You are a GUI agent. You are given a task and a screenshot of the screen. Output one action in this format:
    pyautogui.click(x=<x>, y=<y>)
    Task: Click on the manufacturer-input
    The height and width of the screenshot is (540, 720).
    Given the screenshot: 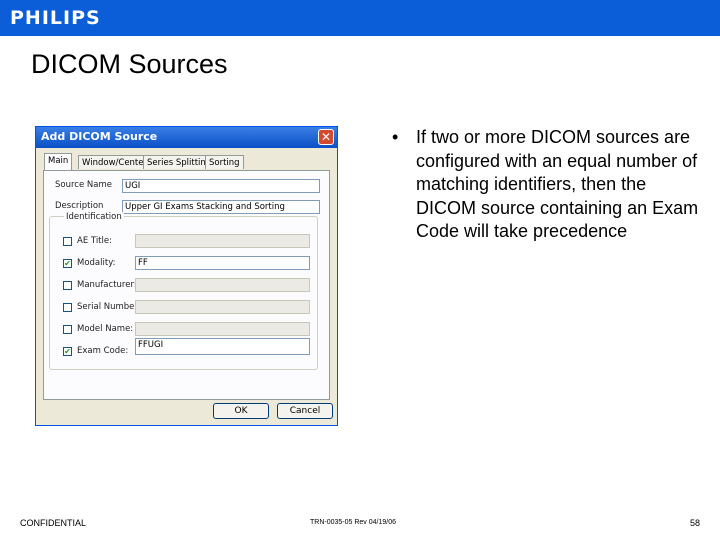 What is the action you would take?
    pyautogui.click(x=222, y=285)
    